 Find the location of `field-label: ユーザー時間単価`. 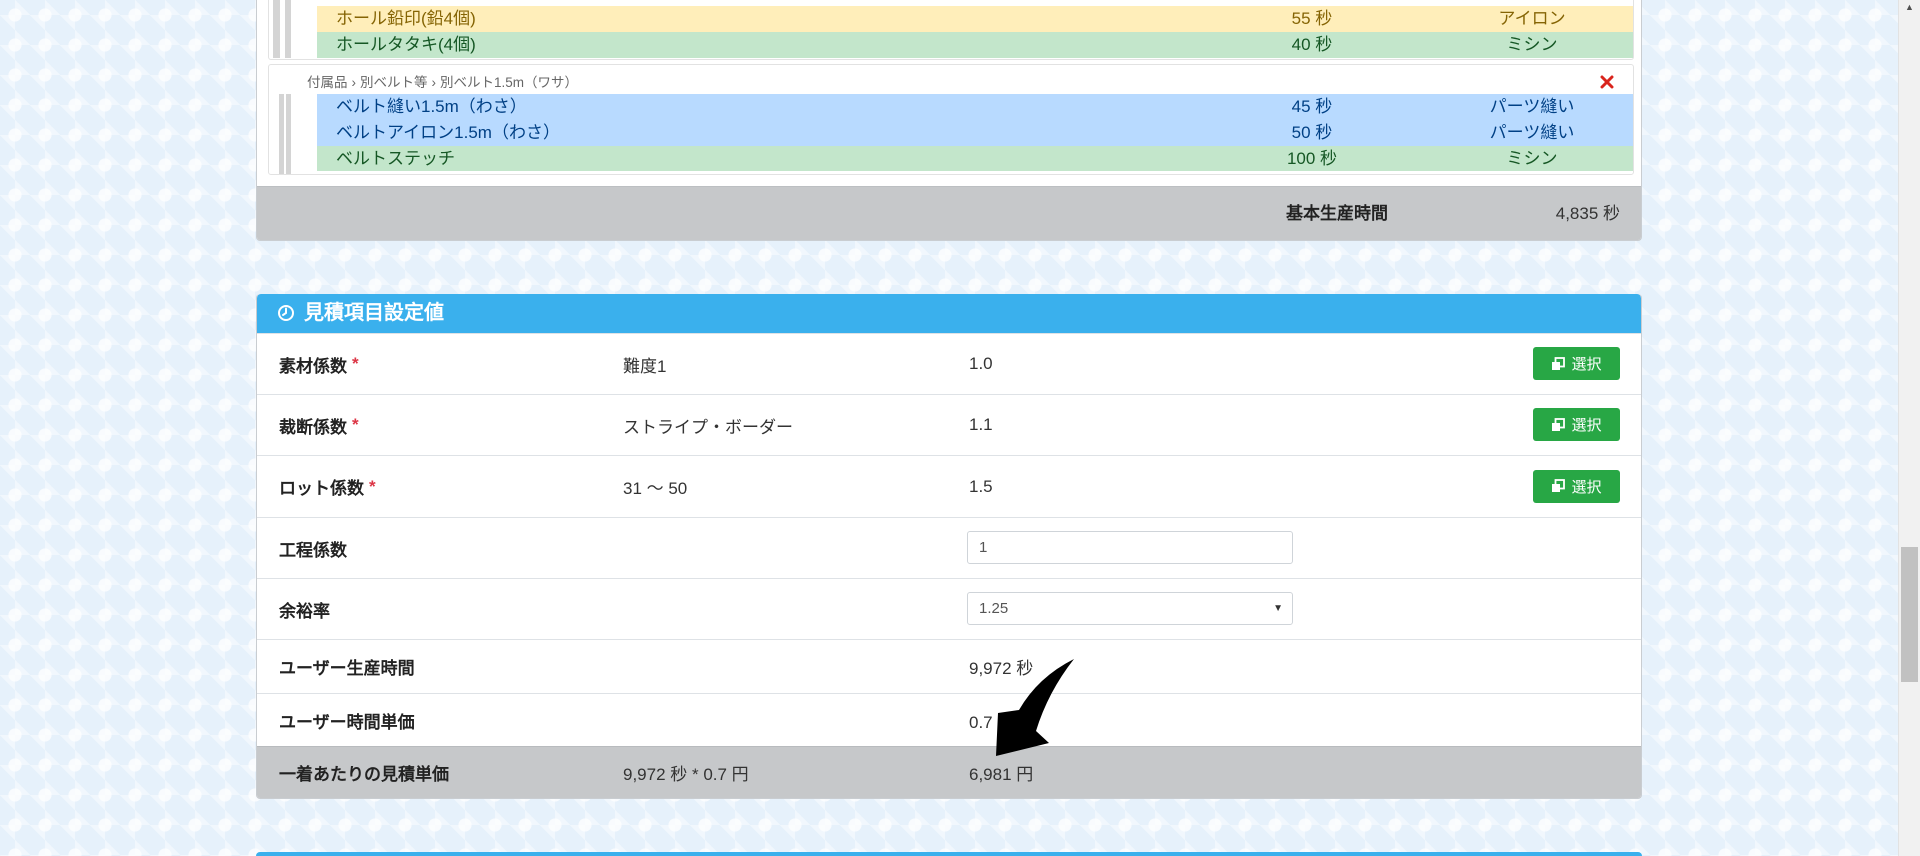

field-label: ユーザー時間単価 is located at coordinates (347, 722).